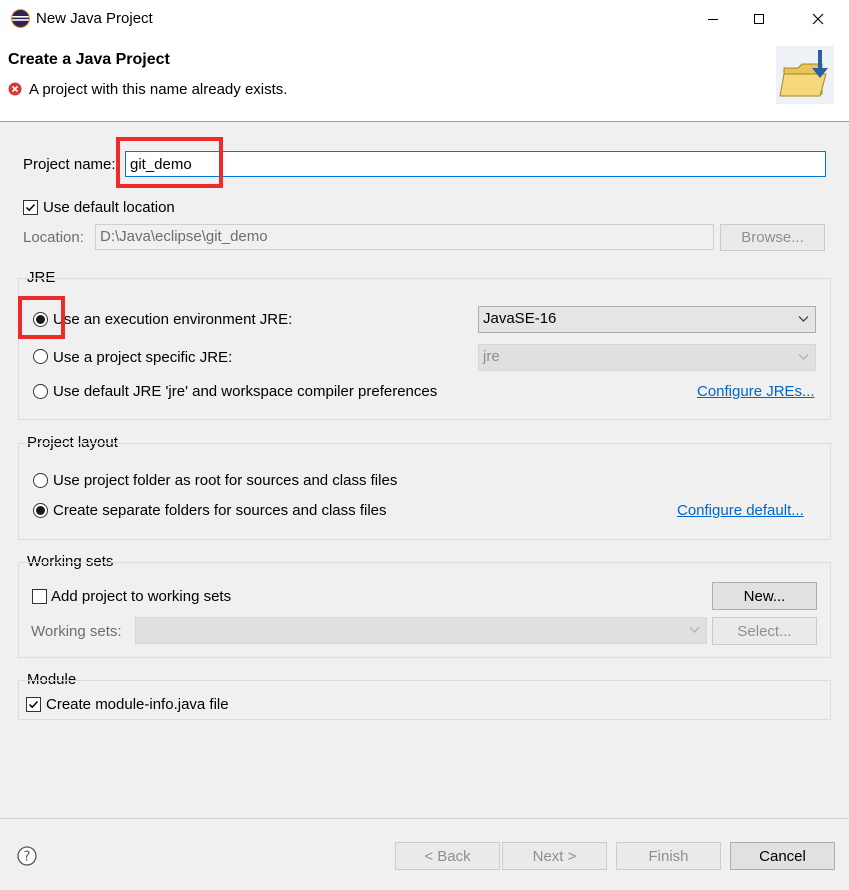 This screenshot has height=890, width=849. What do you see at coordinates (40, 391) in the screenshot?
I see `jre-default-radio` at bounding box center [40, 391].